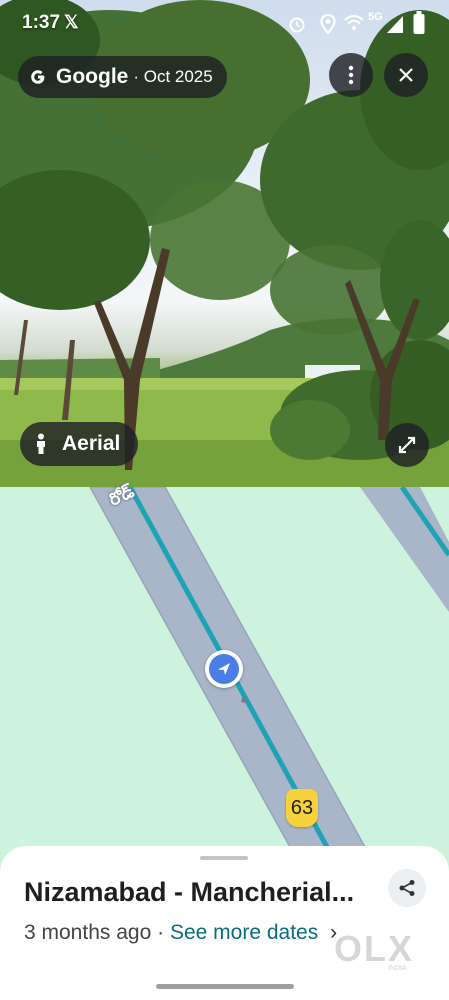 The height and width of the screenshot is (1000, 449). Describe the element at coordinates (397, 968) in the screenshot. I see `olx-watermark-region: INDIA` at that location.